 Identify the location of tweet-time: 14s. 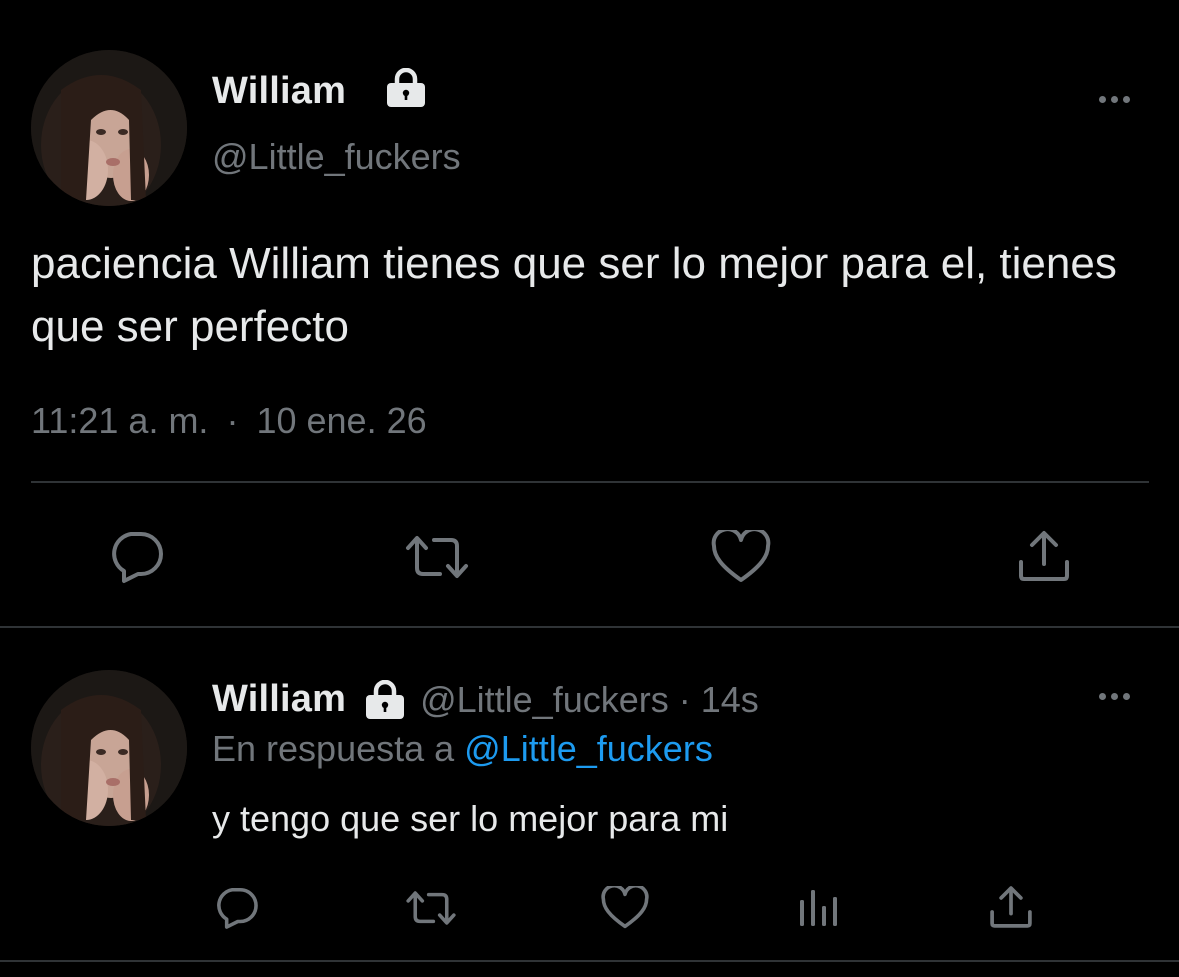
(730, 700).